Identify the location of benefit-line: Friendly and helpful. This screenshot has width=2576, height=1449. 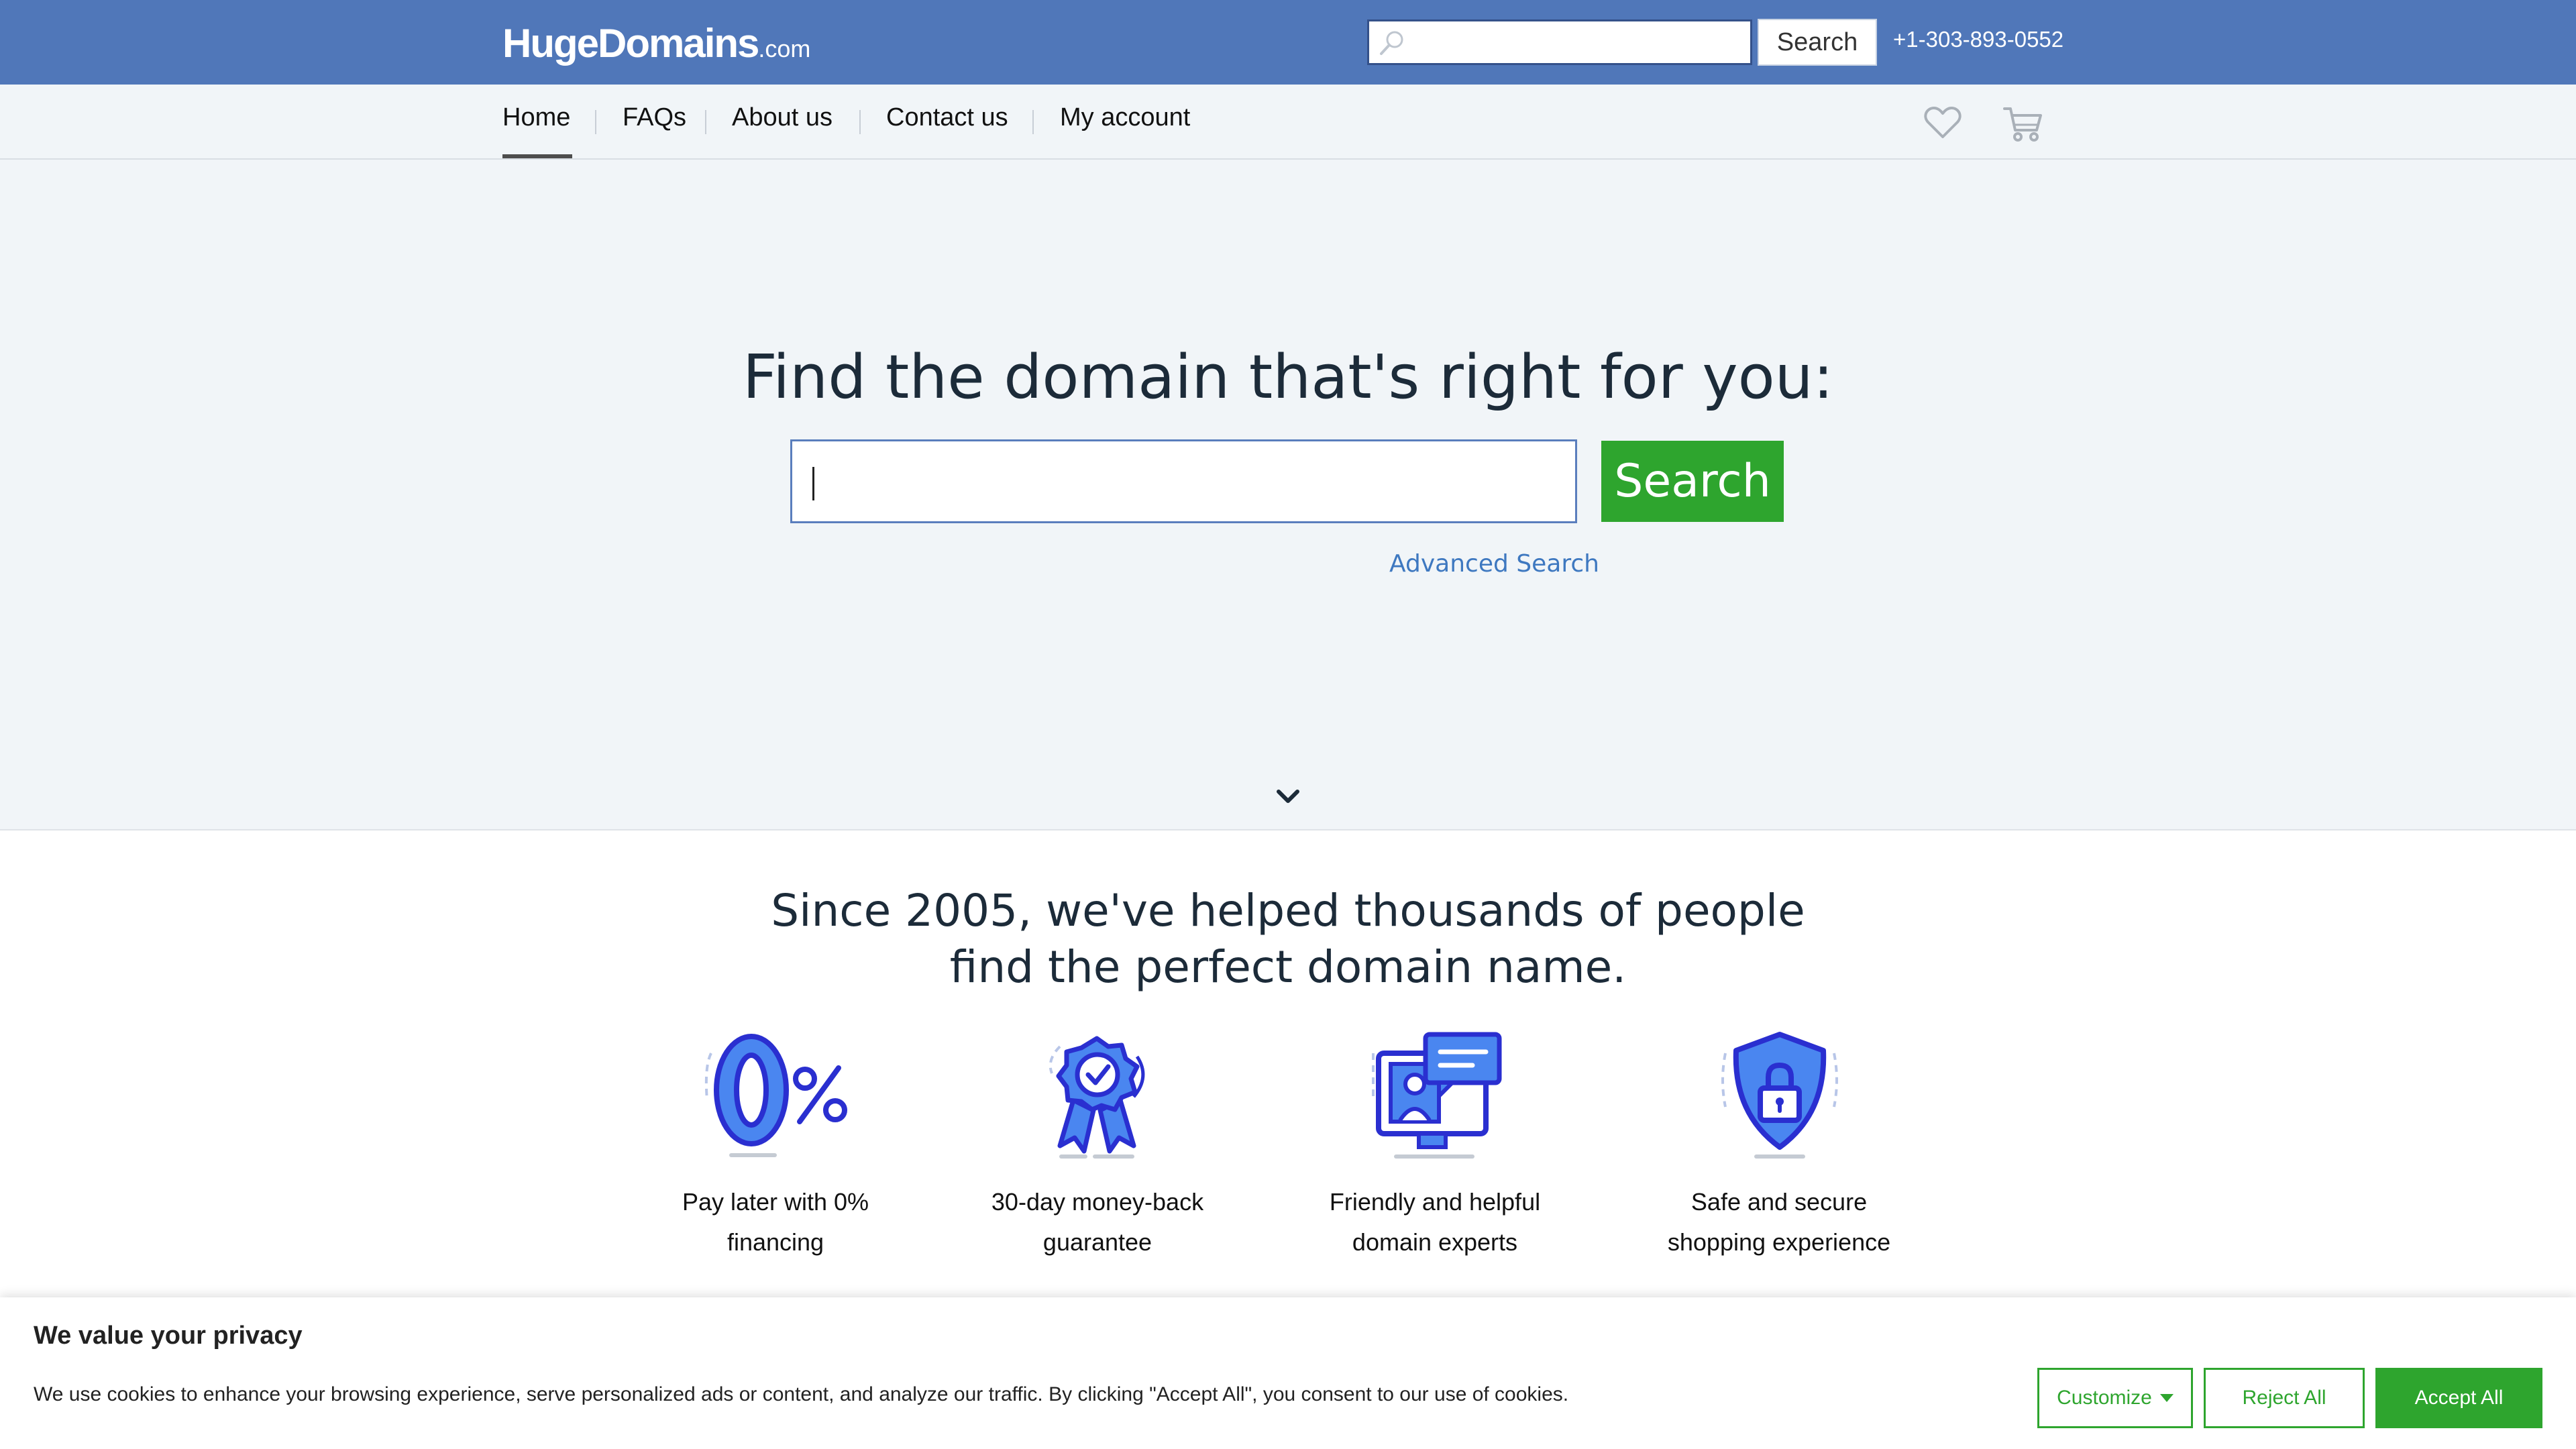
(1435, 1202).